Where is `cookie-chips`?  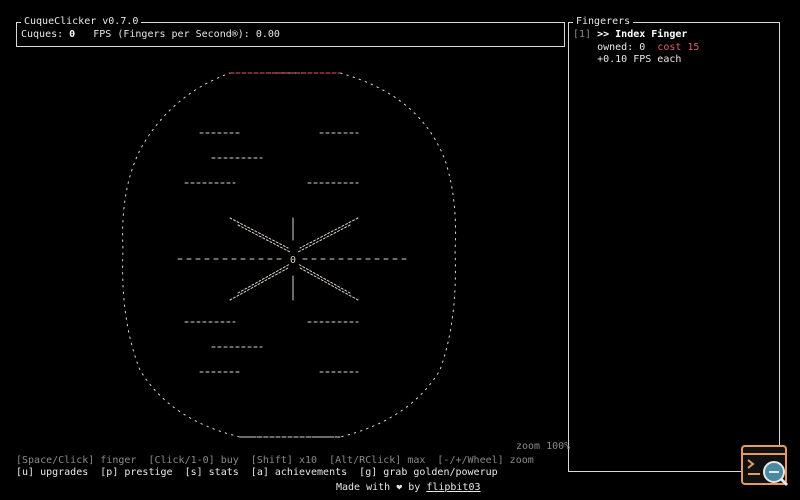
cookie-chips is located at coordinates (271, 252).